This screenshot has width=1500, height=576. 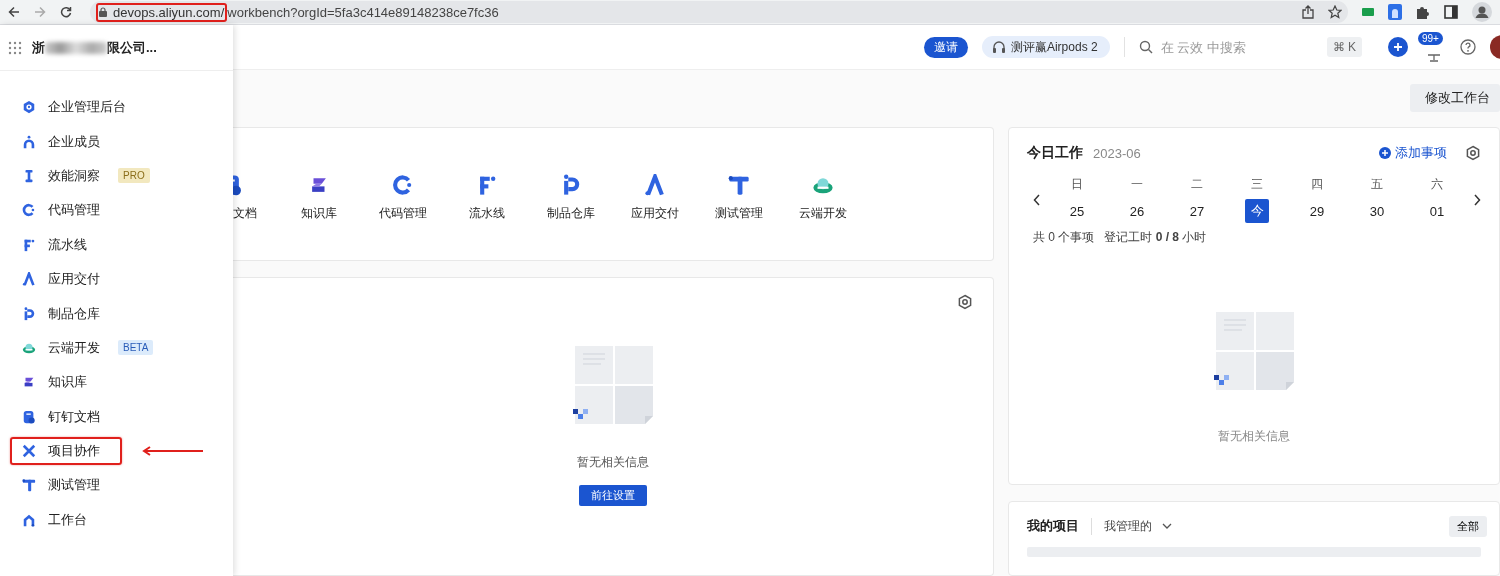 What do you see at coordinates (1137, 211) in the screenshot?
I see `calendar-day: 26` at bounding box center [1137, 211].